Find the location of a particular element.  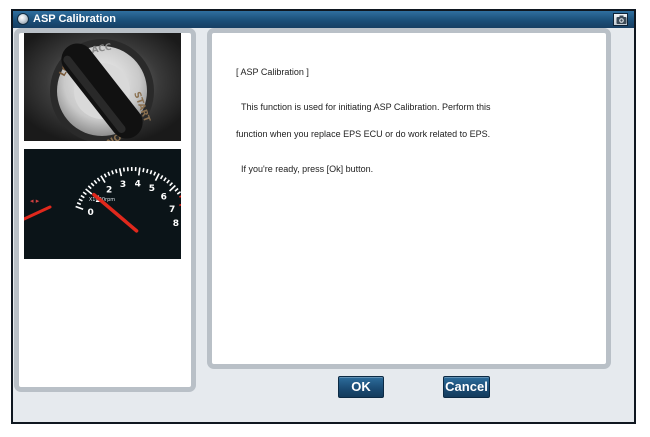

tacho-tick-label: 4 is located at coordinates (138, 184).